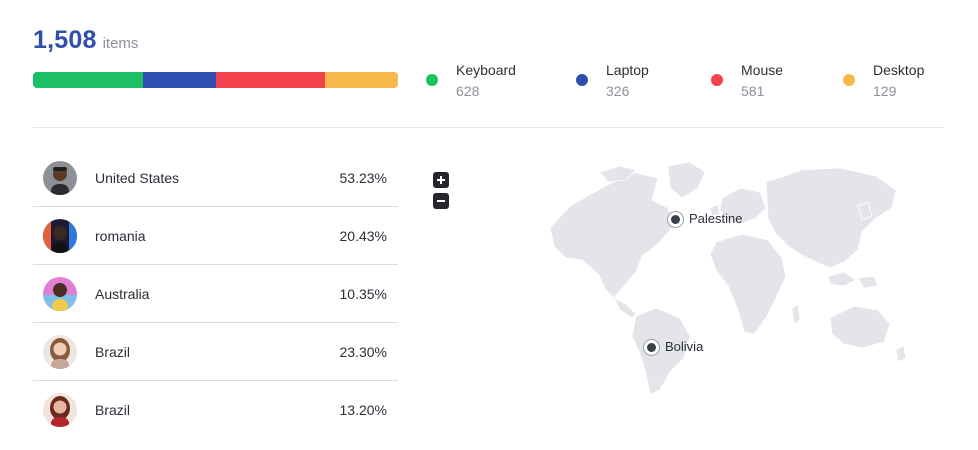 Image resolution: width=978 pixels, height=450 pixels. I want to click on legend-count: 326, so click(618, 91).